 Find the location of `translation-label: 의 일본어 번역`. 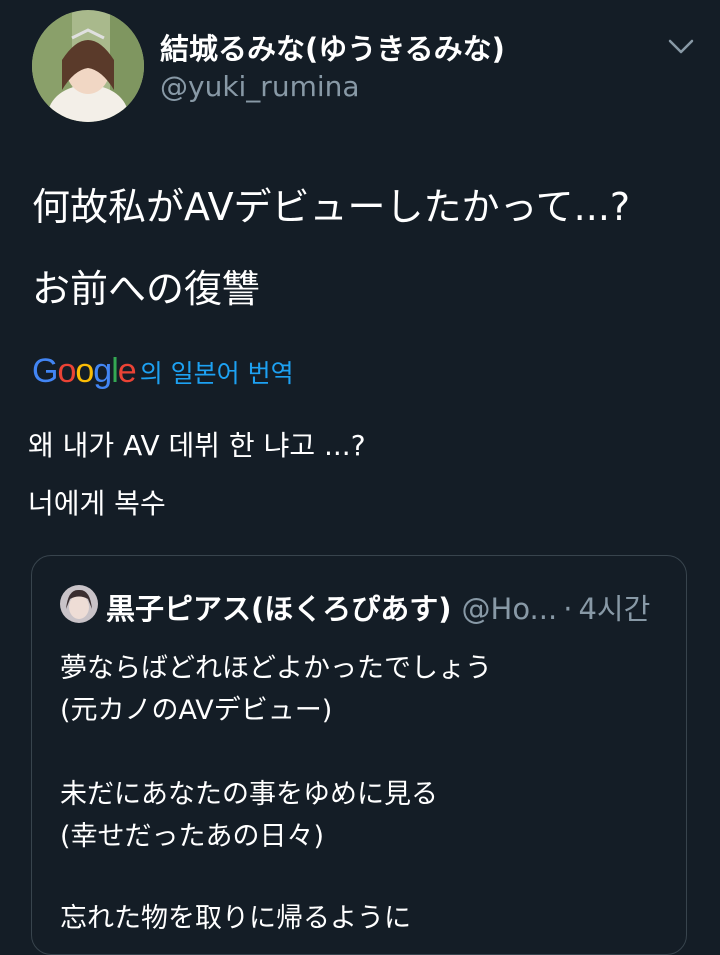

translation-label: 의 일본어 번역 is located at coordinates (216, 373).